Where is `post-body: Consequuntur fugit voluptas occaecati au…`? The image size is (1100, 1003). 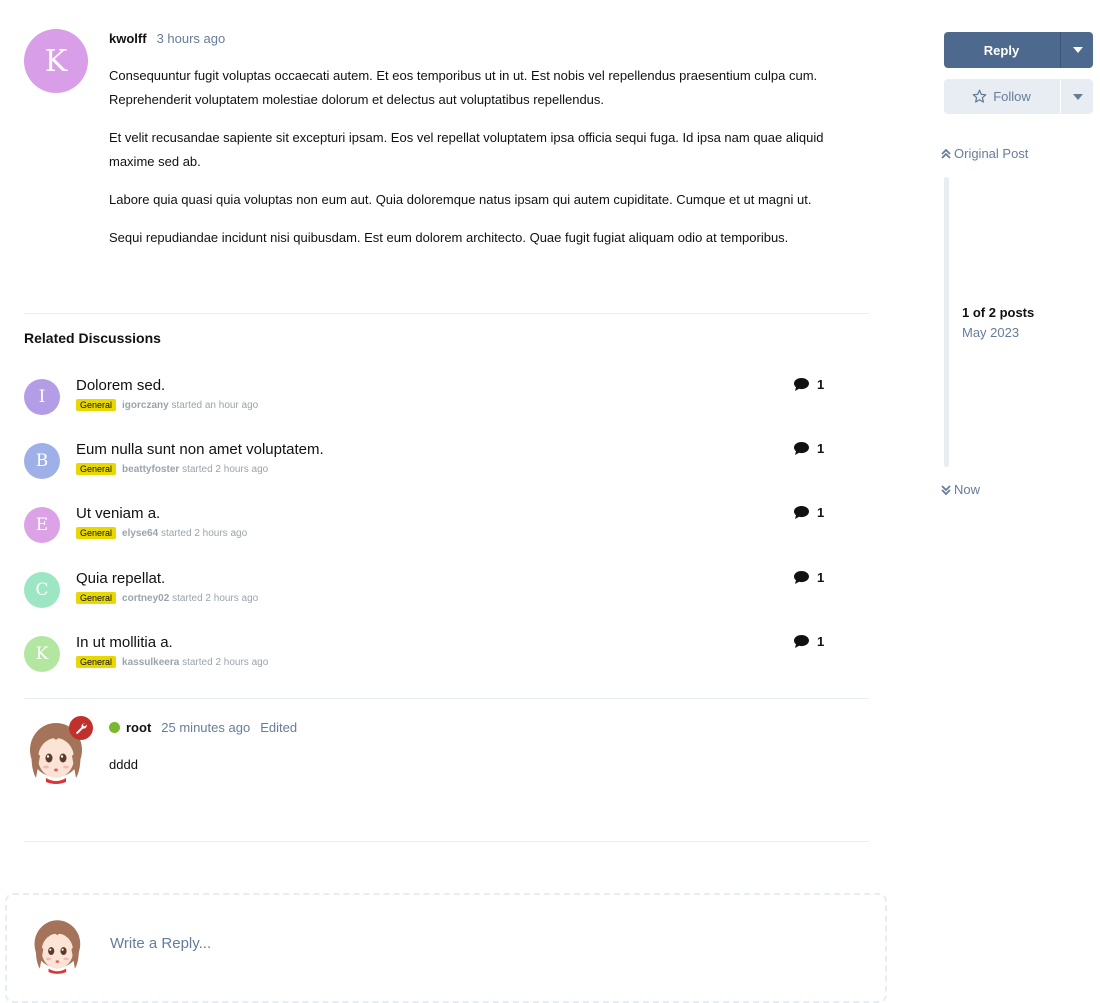 post-body: Consequuntur fugit voluptas occaecati au… is located at coordinates (489, 164).